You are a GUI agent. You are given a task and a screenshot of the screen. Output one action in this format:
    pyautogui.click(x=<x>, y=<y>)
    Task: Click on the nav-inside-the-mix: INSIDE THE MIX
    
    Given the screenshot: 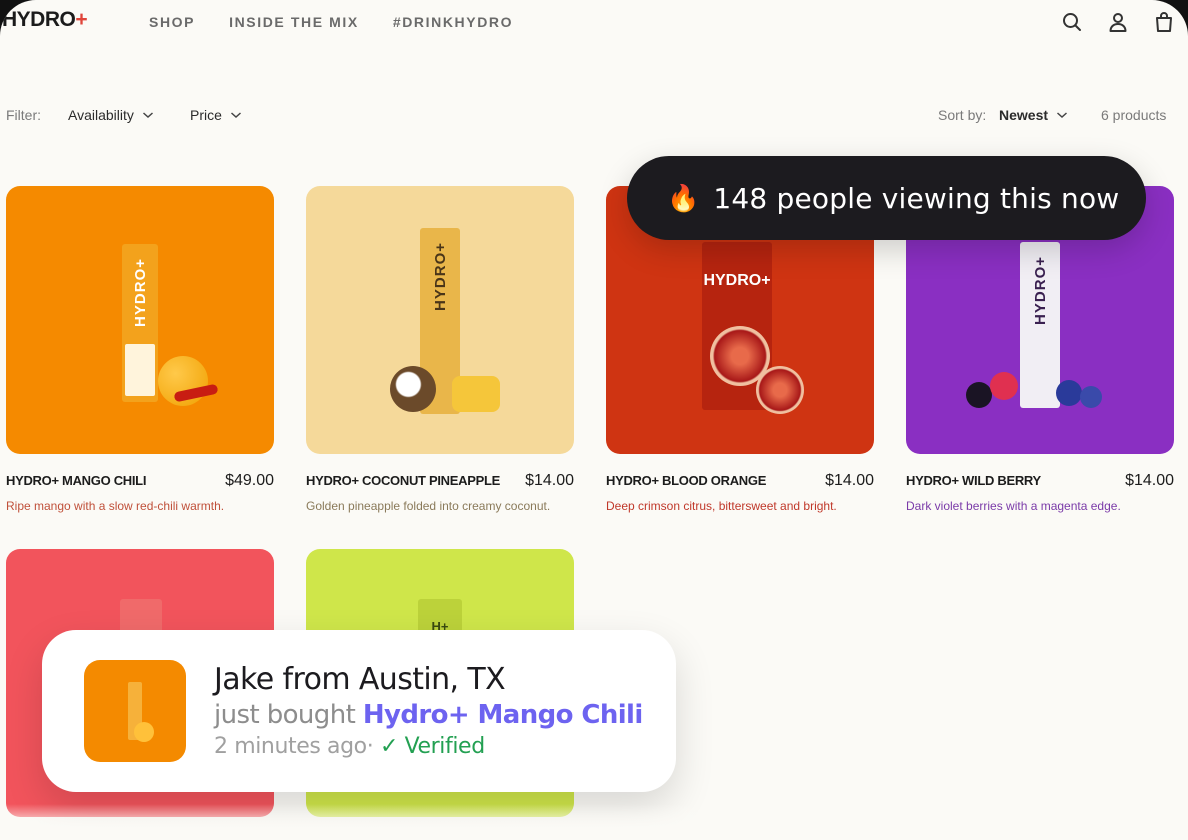 What is the action you would take?
    pyautogui.click(x=294, y=22)
    